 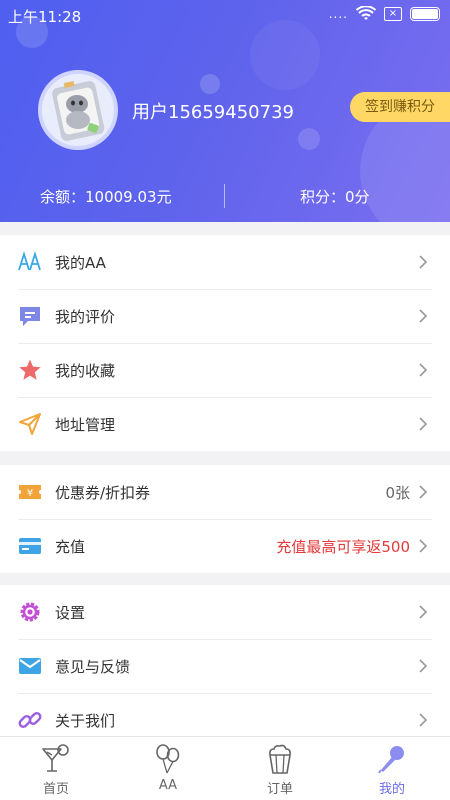 What do you see at coordinates (343, 547) in the screenshot?
I see `recharge-promo: 充值最高可享返500` at bounding box center [343, 547].